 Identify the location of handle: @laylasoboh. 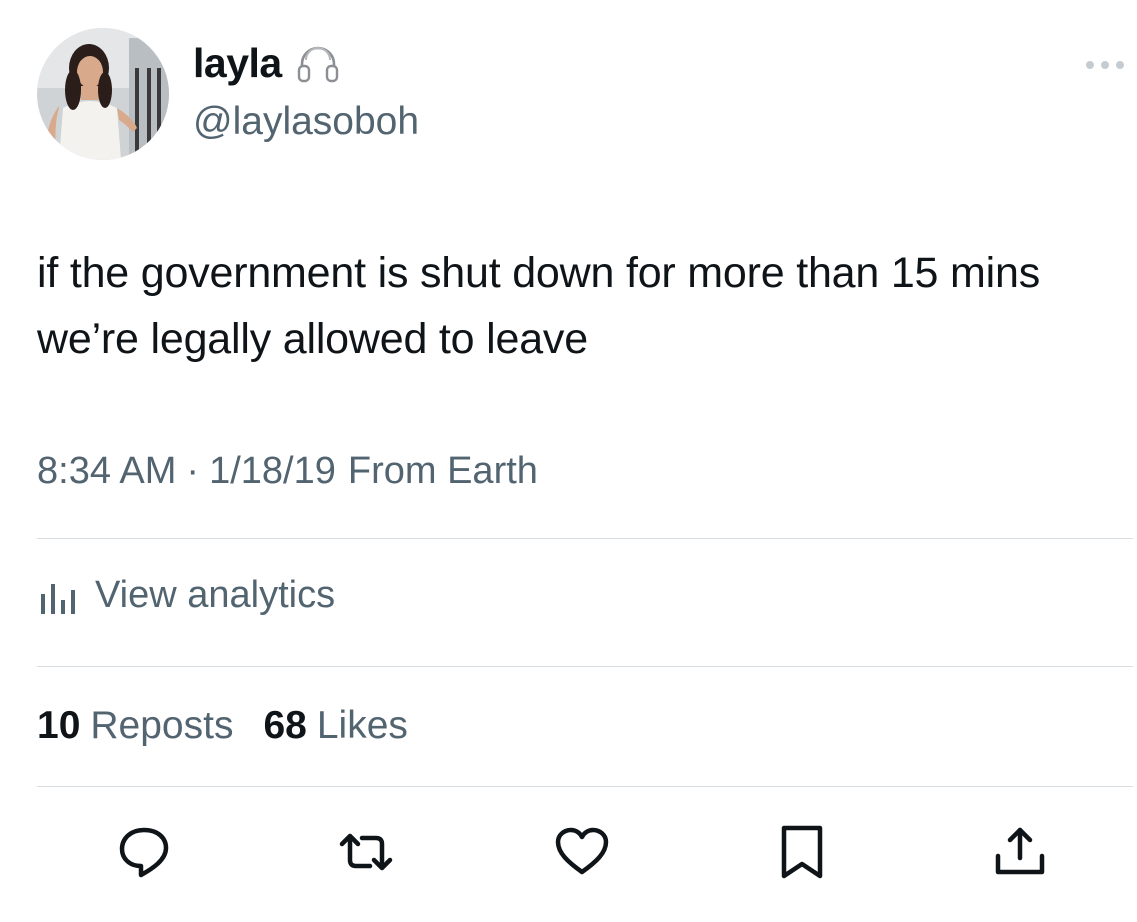
(306, 122).